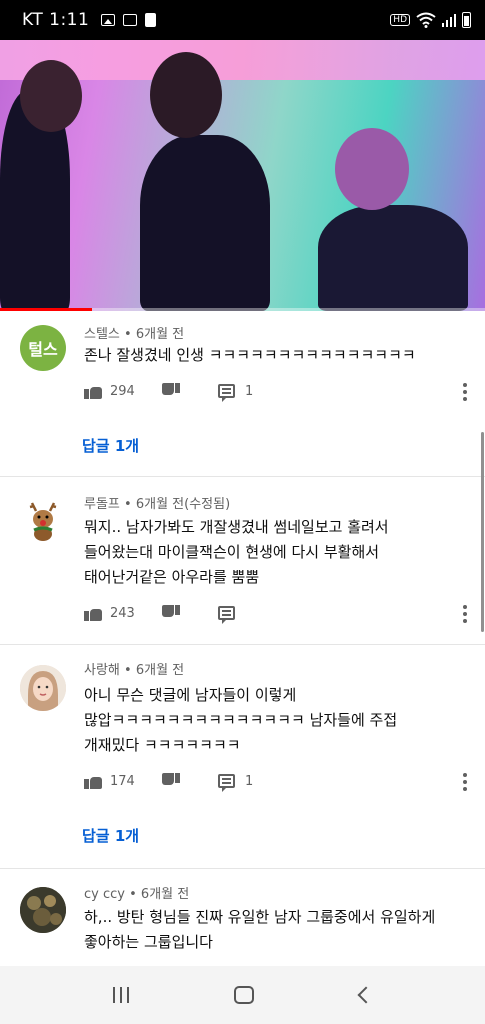  I want to click on comment-meta: cy ccy • 6개월 전, so click(137, 894).